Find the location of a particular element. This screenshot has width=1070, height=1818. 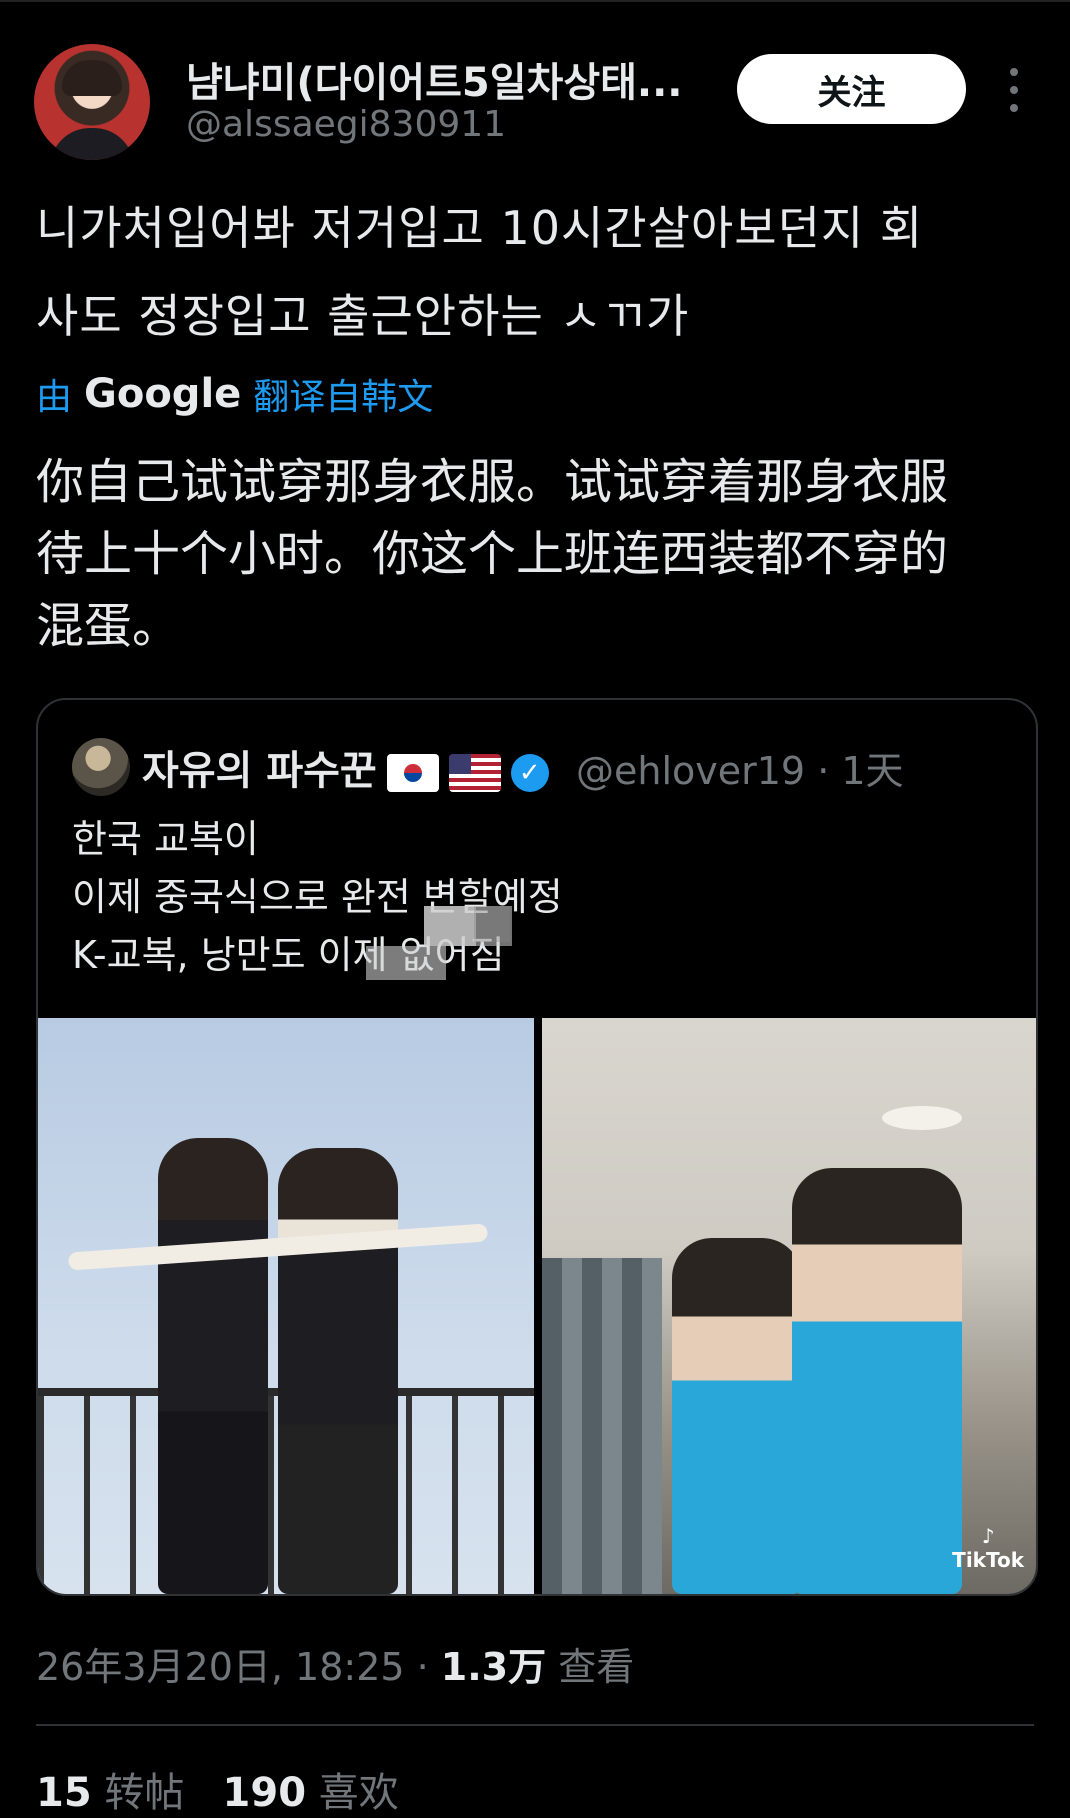

quote-line: 한국 교복이 is located at coordinates (165, 839).